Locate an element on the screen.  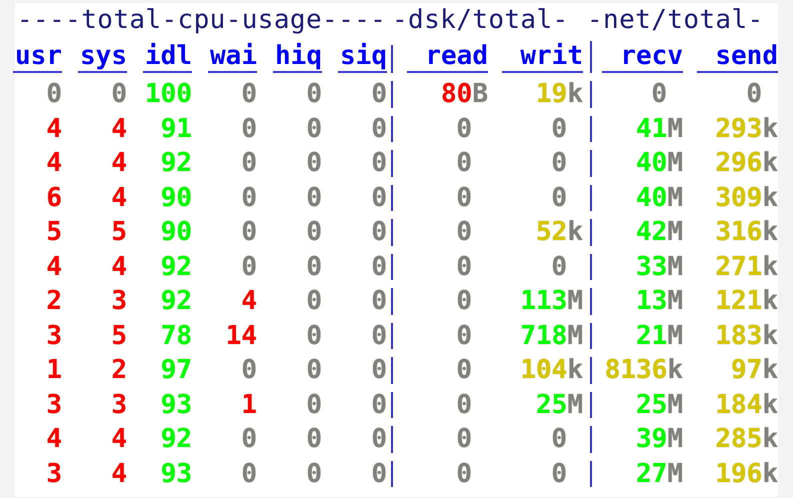
table-cell-text: 21M is located at coordinates (659, 336).